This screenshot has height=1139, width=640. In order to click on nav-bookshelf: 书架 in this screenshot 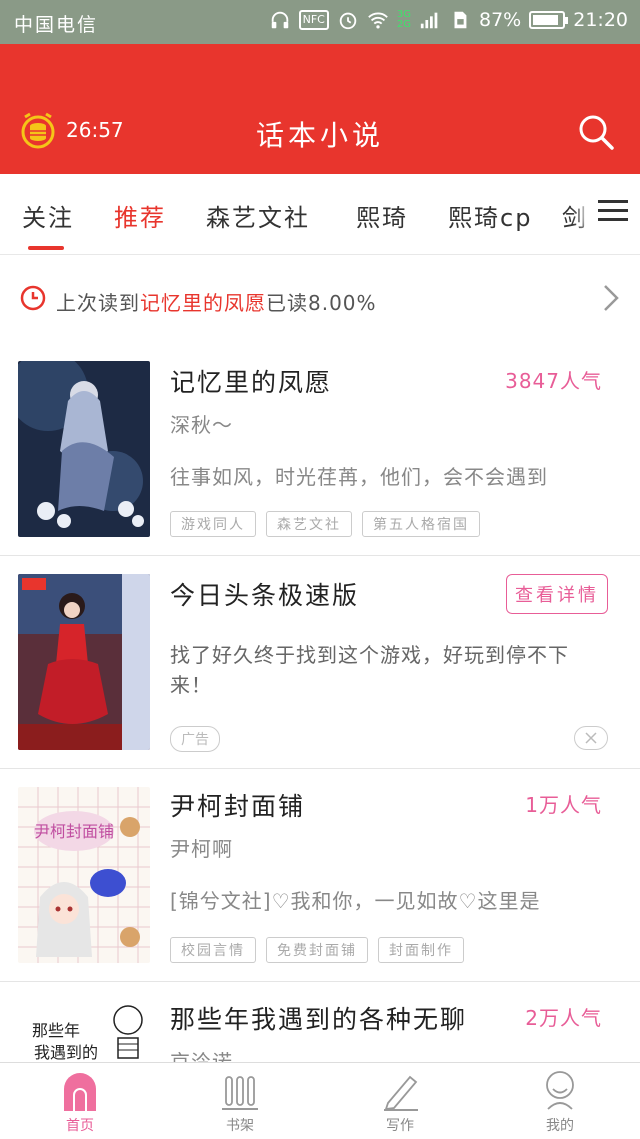, I will do `click(240, 1102)`.